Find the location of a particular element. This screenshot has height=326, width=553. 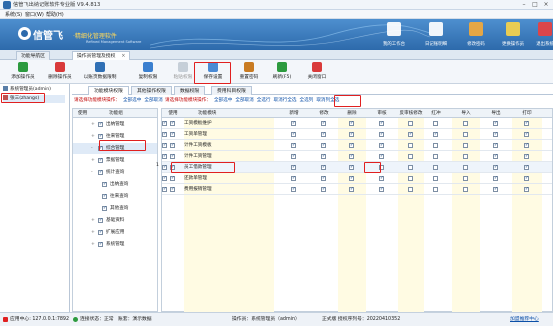

close-tab-icon: × is located at coordinates (123, 56).